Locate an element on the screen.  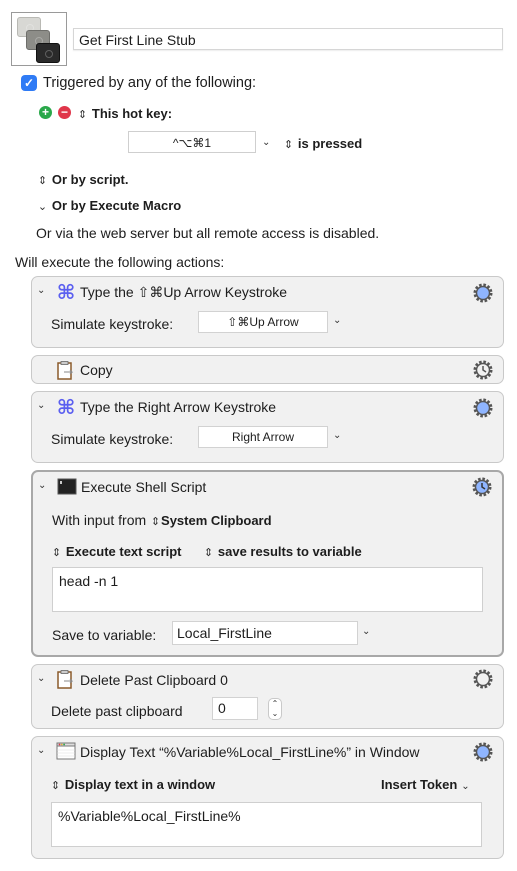
triggered-label: Triggered by any of the following: is located at coordinates (150, 83).